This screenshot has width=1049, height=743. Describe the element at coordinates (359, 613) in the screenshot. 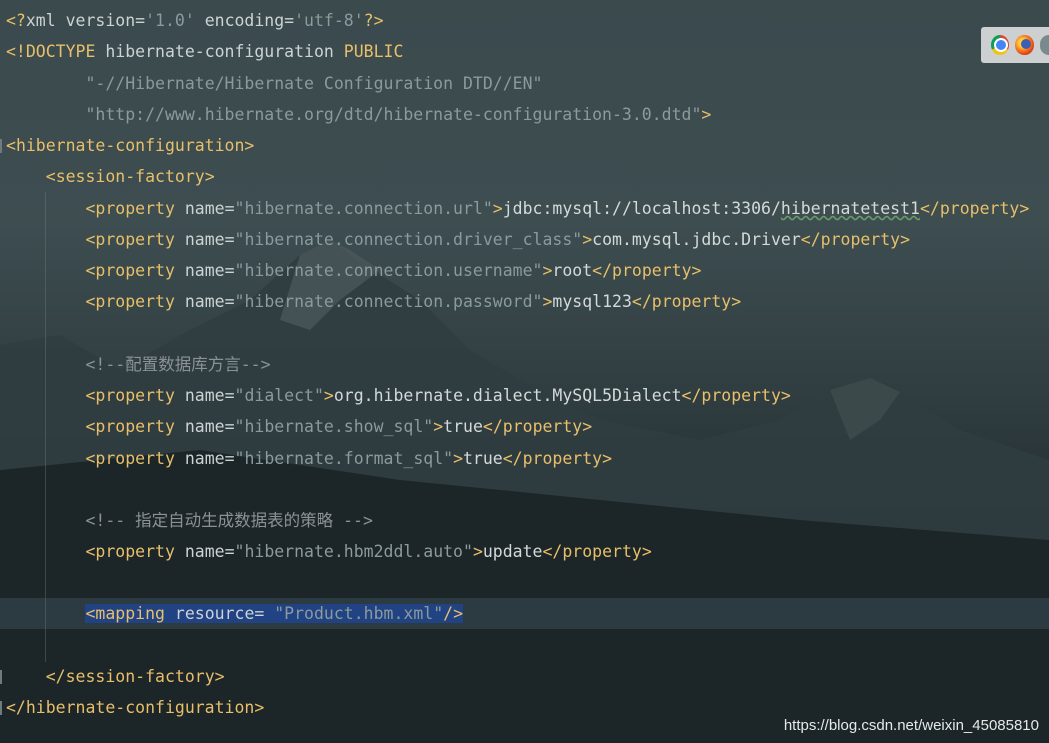

I see `code-token: "Product.hbm.xml"` at that location.